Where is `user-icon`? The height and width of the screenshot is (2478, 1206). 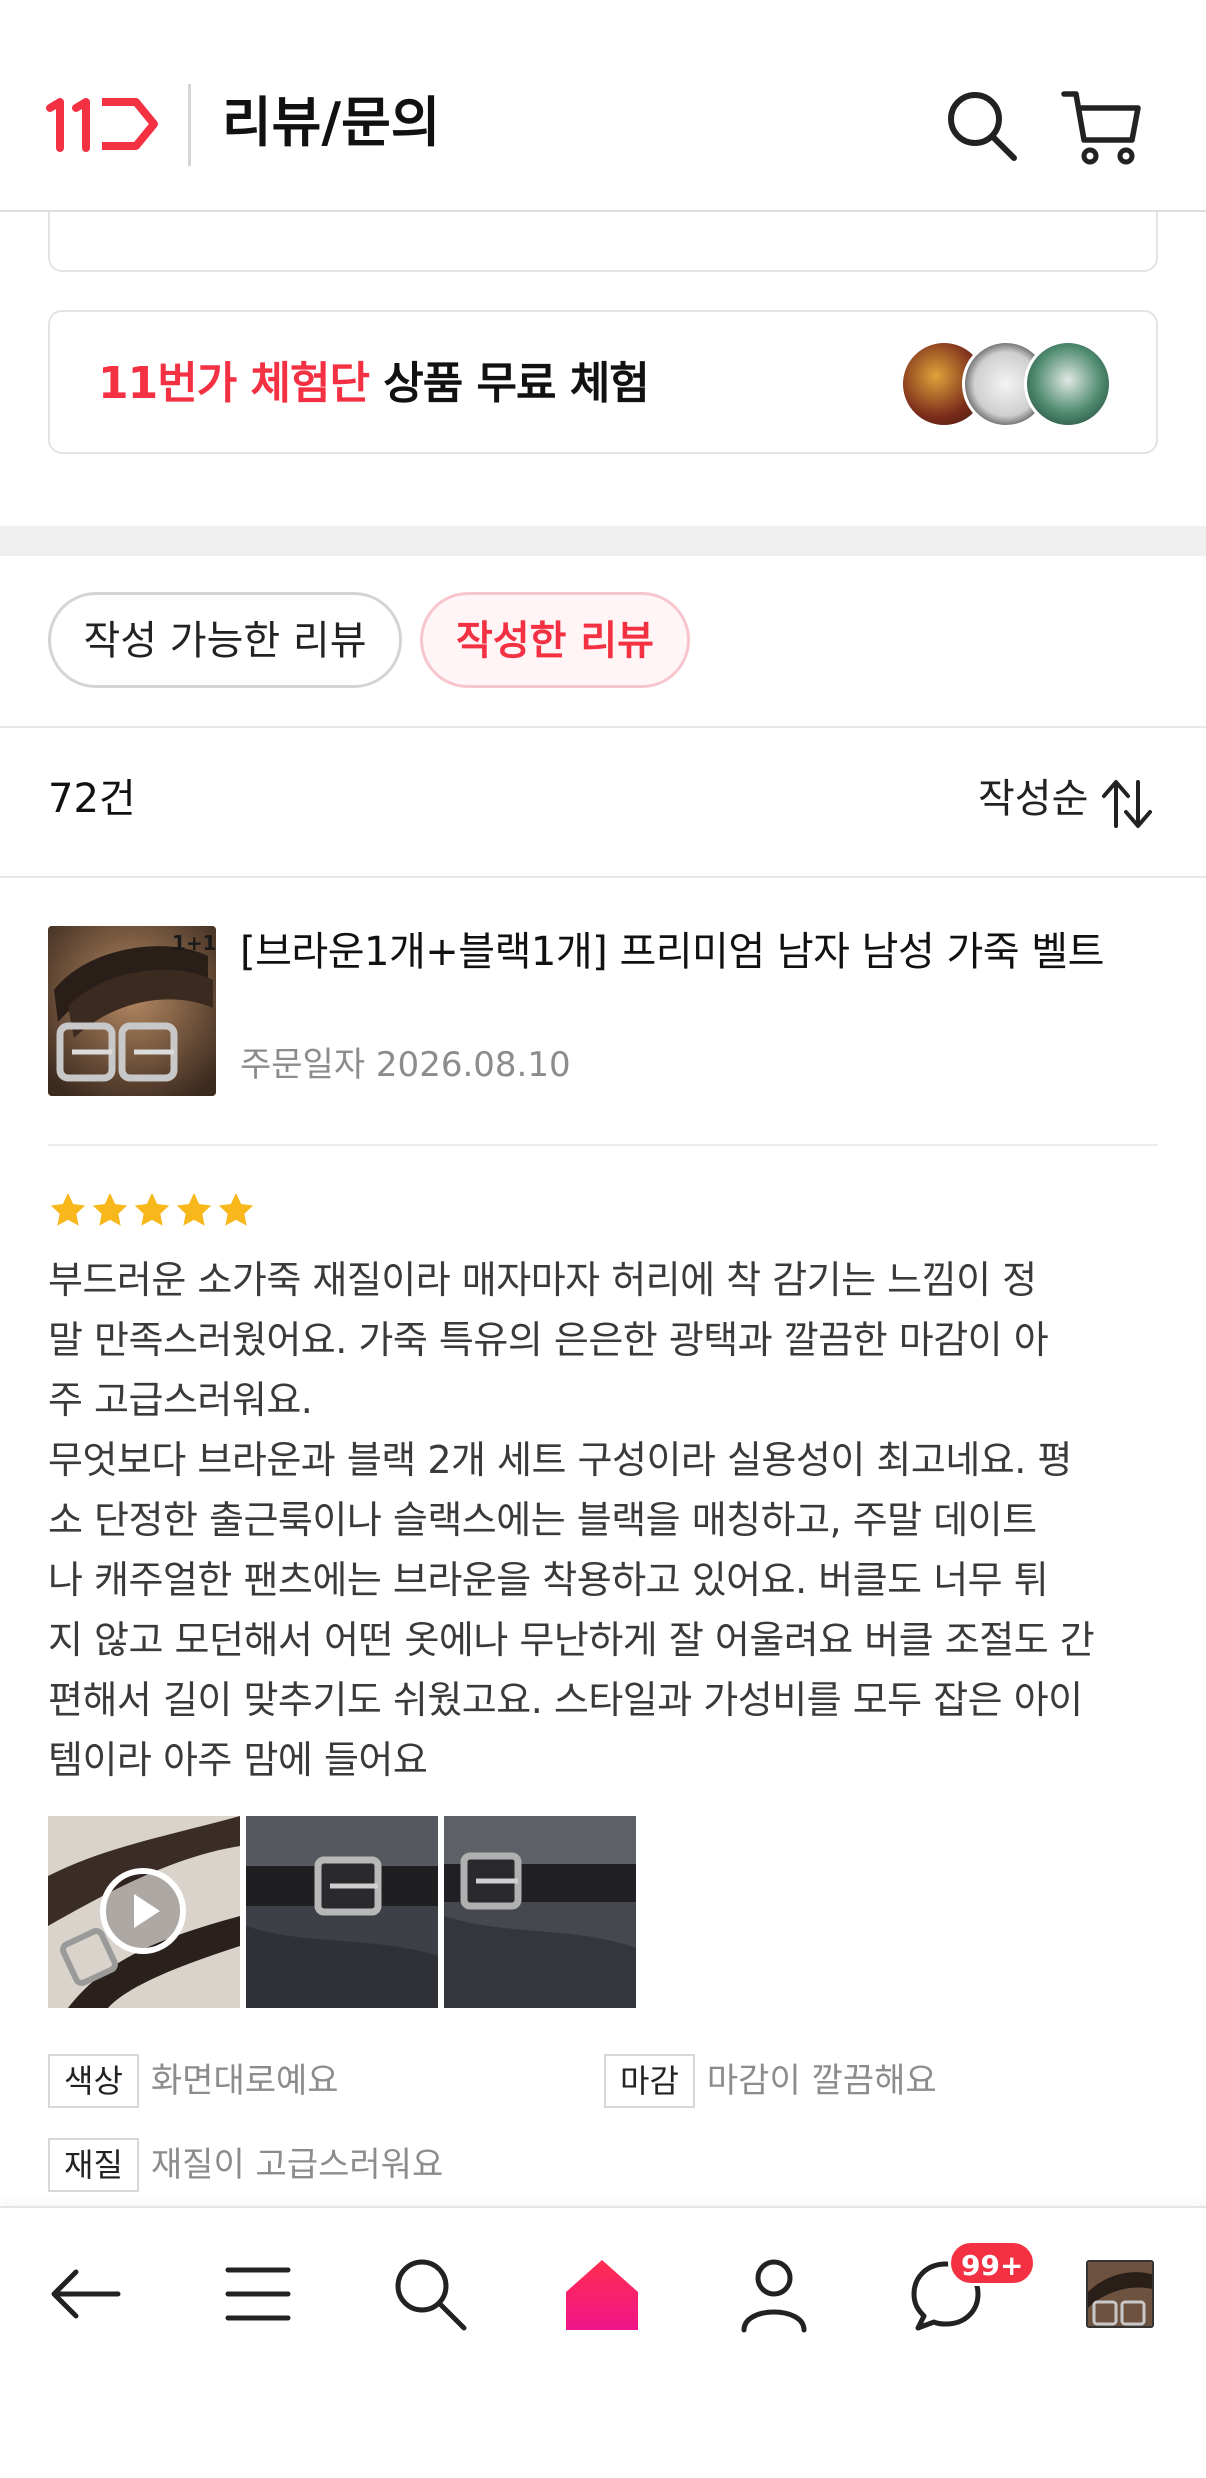
user-icon is located at coordinates (774, 2294).